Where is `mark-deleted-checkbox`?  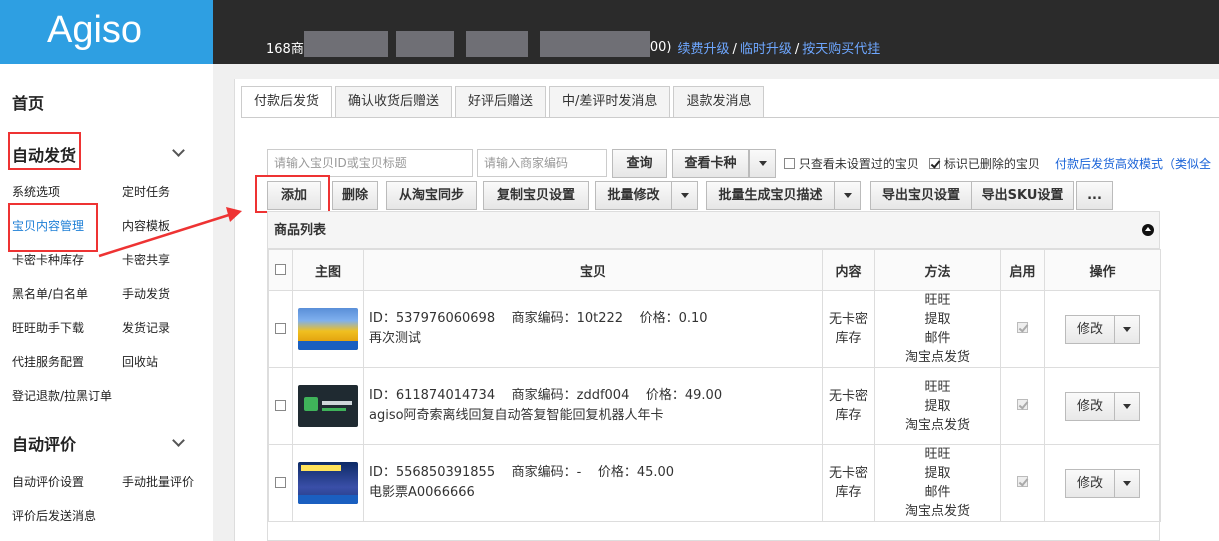 mark-deleted-checkbox is located at coordinates (934, 163).